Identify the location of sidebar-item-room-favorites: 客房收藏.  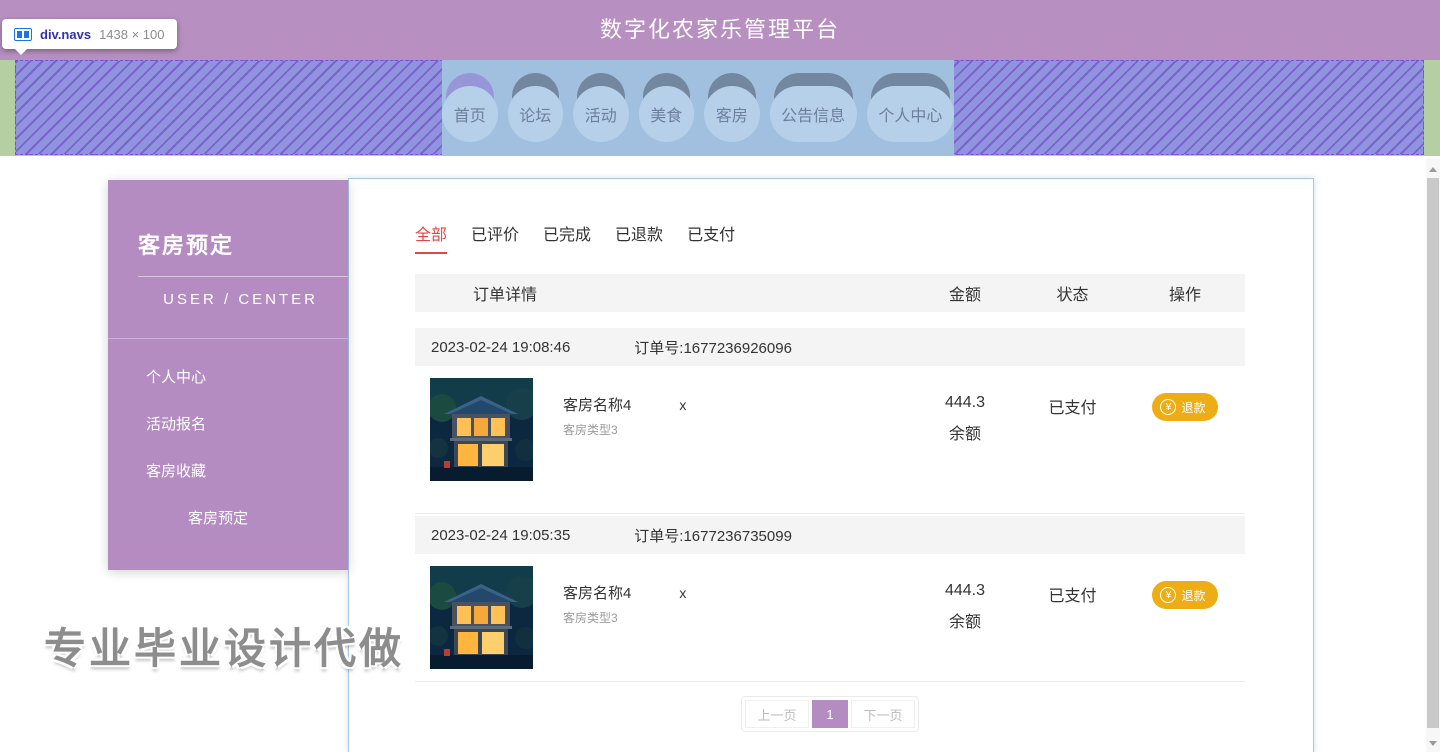
(228, 470).